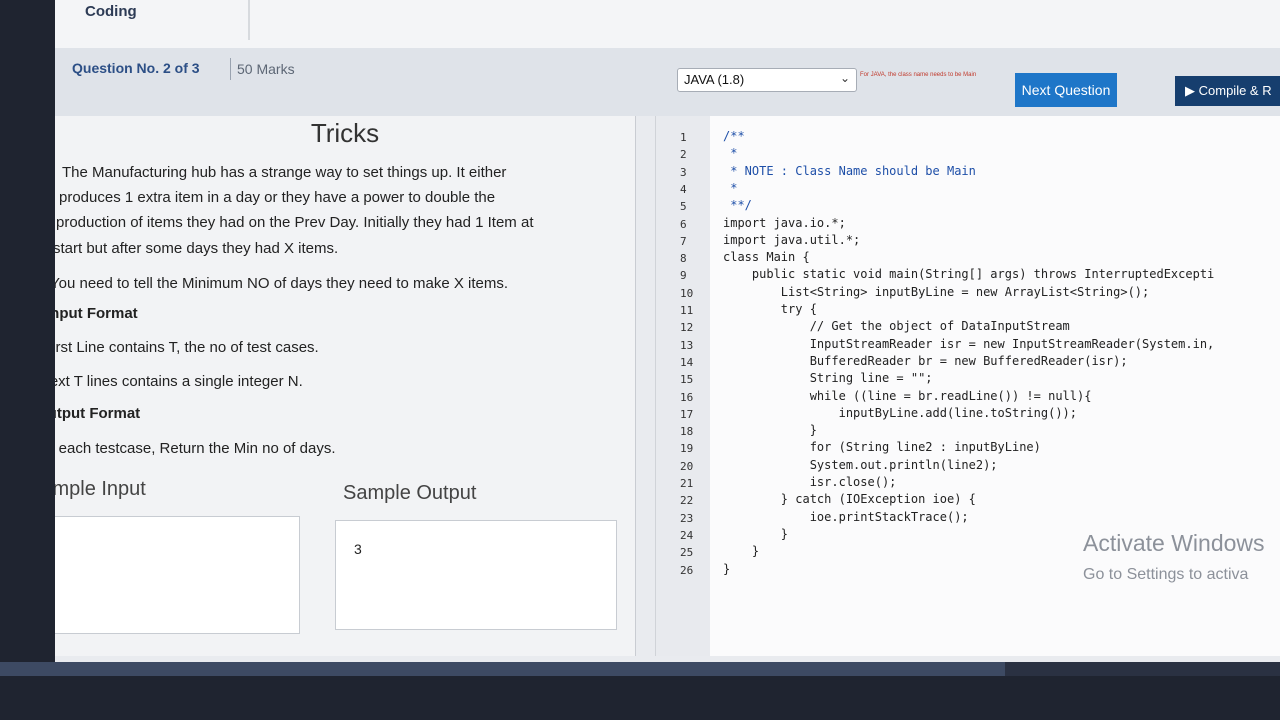 This screenshot has width=1280, height=720. Describe the element at coordinates (1235, 90) in the screenshot. I see `compile-label: Compile & R` at that location.